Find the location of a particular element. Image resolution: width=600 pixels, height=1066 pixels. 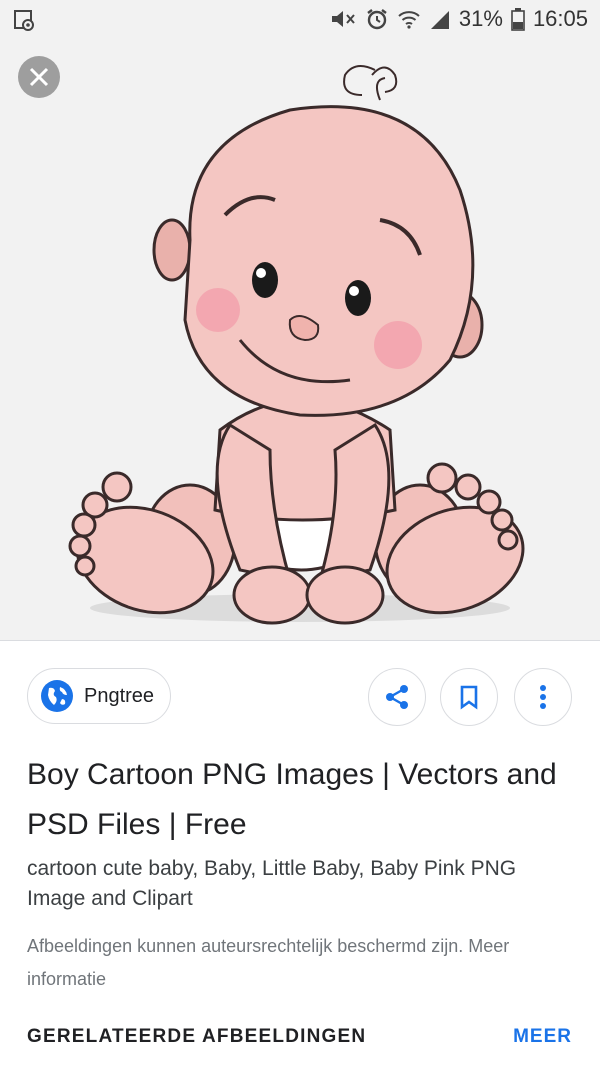

related-images-header: GERELATEERDE AFBEELDINGEN is located at coordinates (197, 1036).